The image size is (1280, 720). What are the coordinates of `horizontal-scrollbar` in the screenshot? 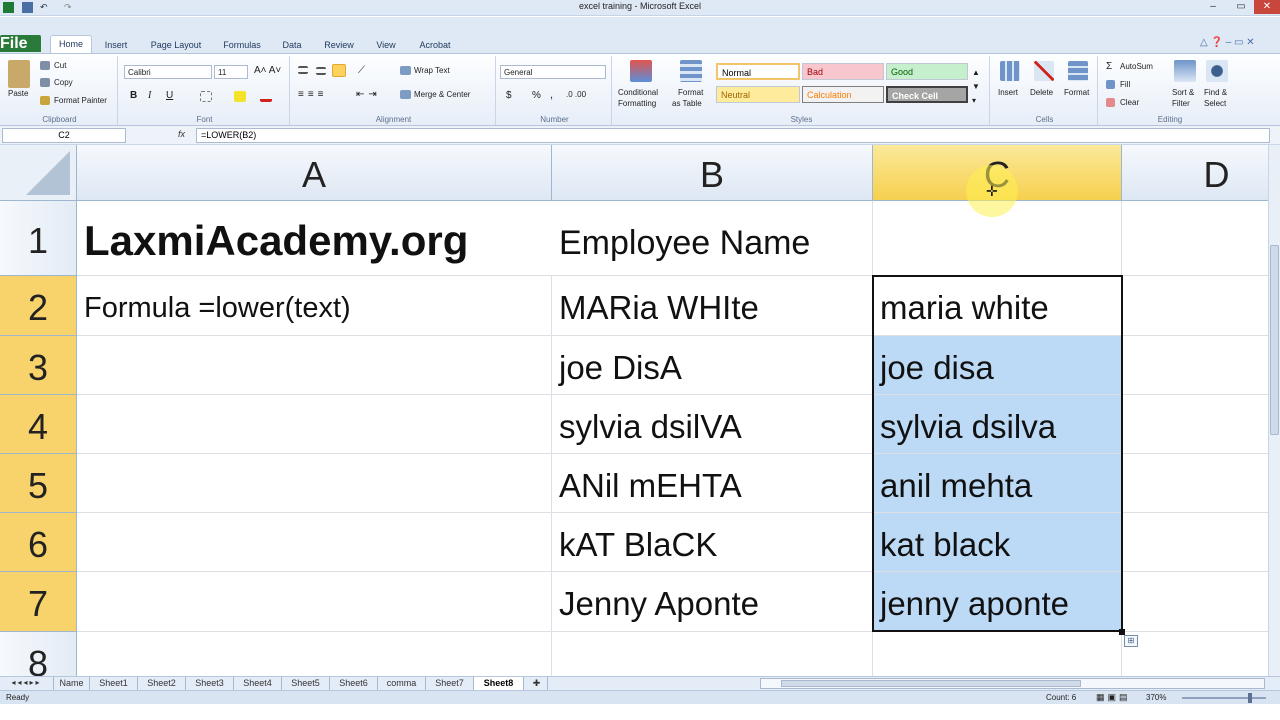 It's located at (1012, 683).